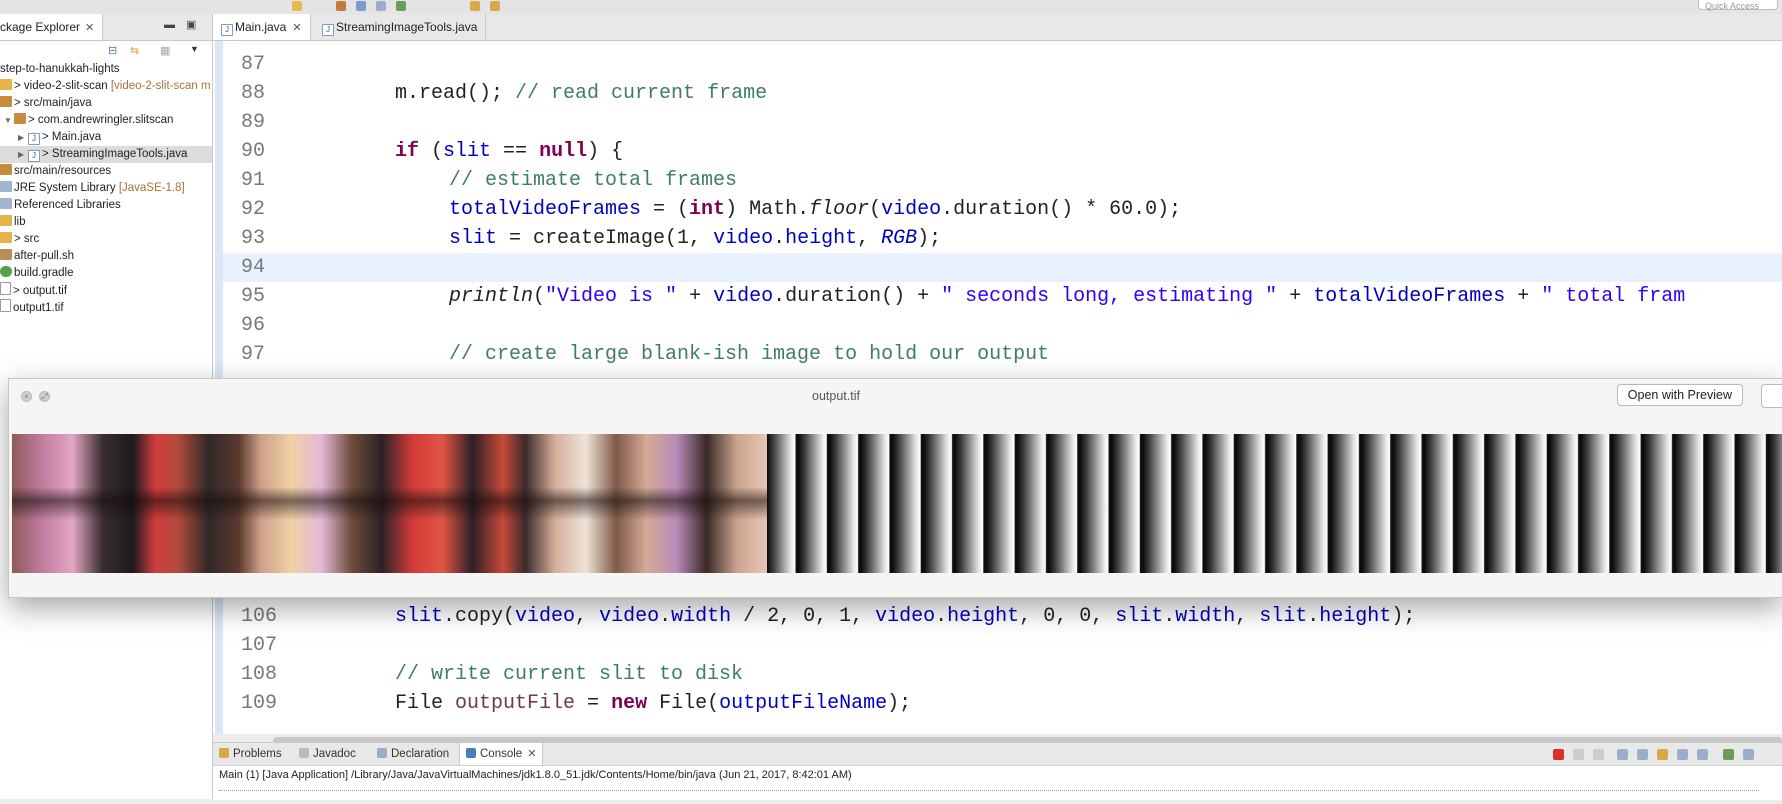  What do you see at coordinates (106, 273) in the screenshot?
I see `tree-item: build.gradle` at bounding box center [106, 273].